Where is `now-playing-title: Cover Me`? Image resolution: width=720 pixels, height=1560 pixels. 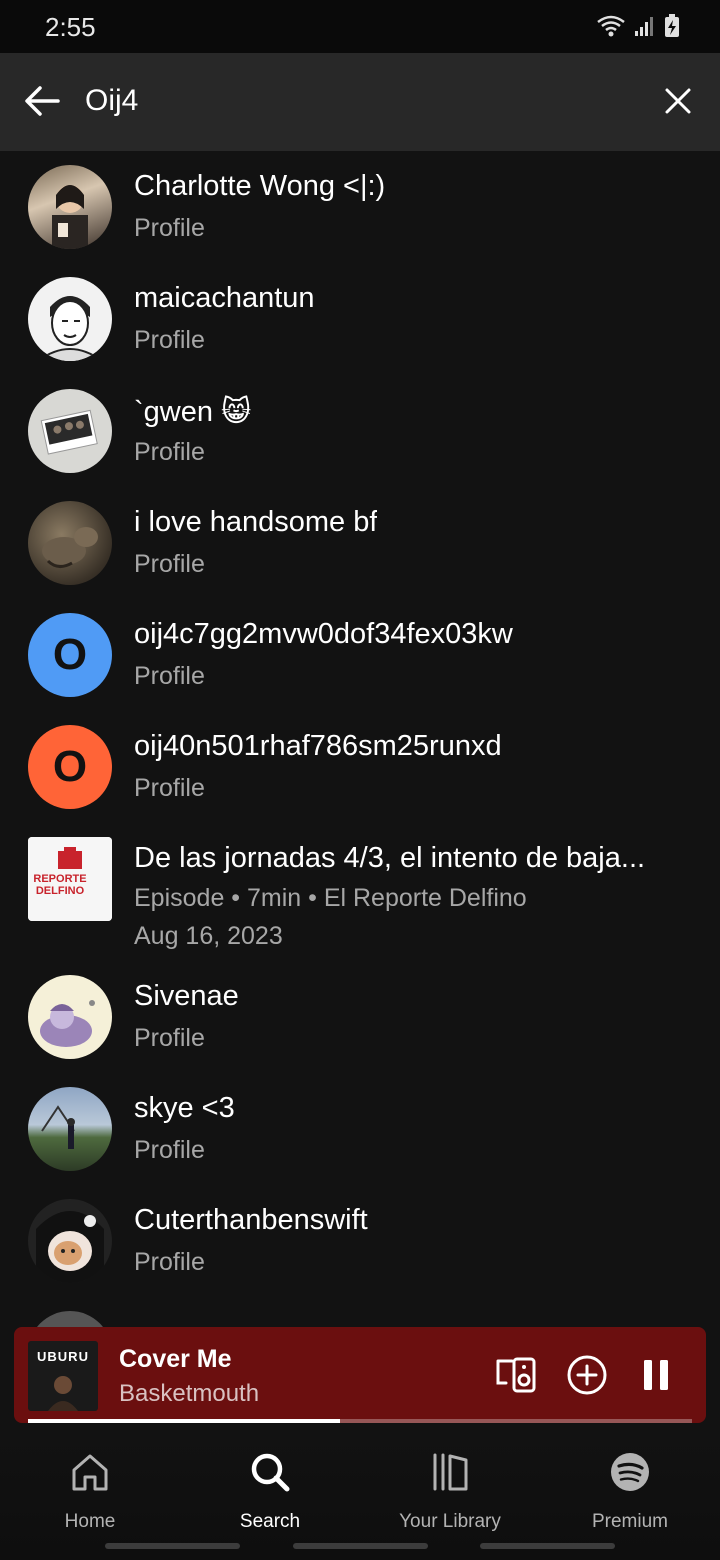 now-playing-title: Cover Me is located at coordinates (175, 1359).